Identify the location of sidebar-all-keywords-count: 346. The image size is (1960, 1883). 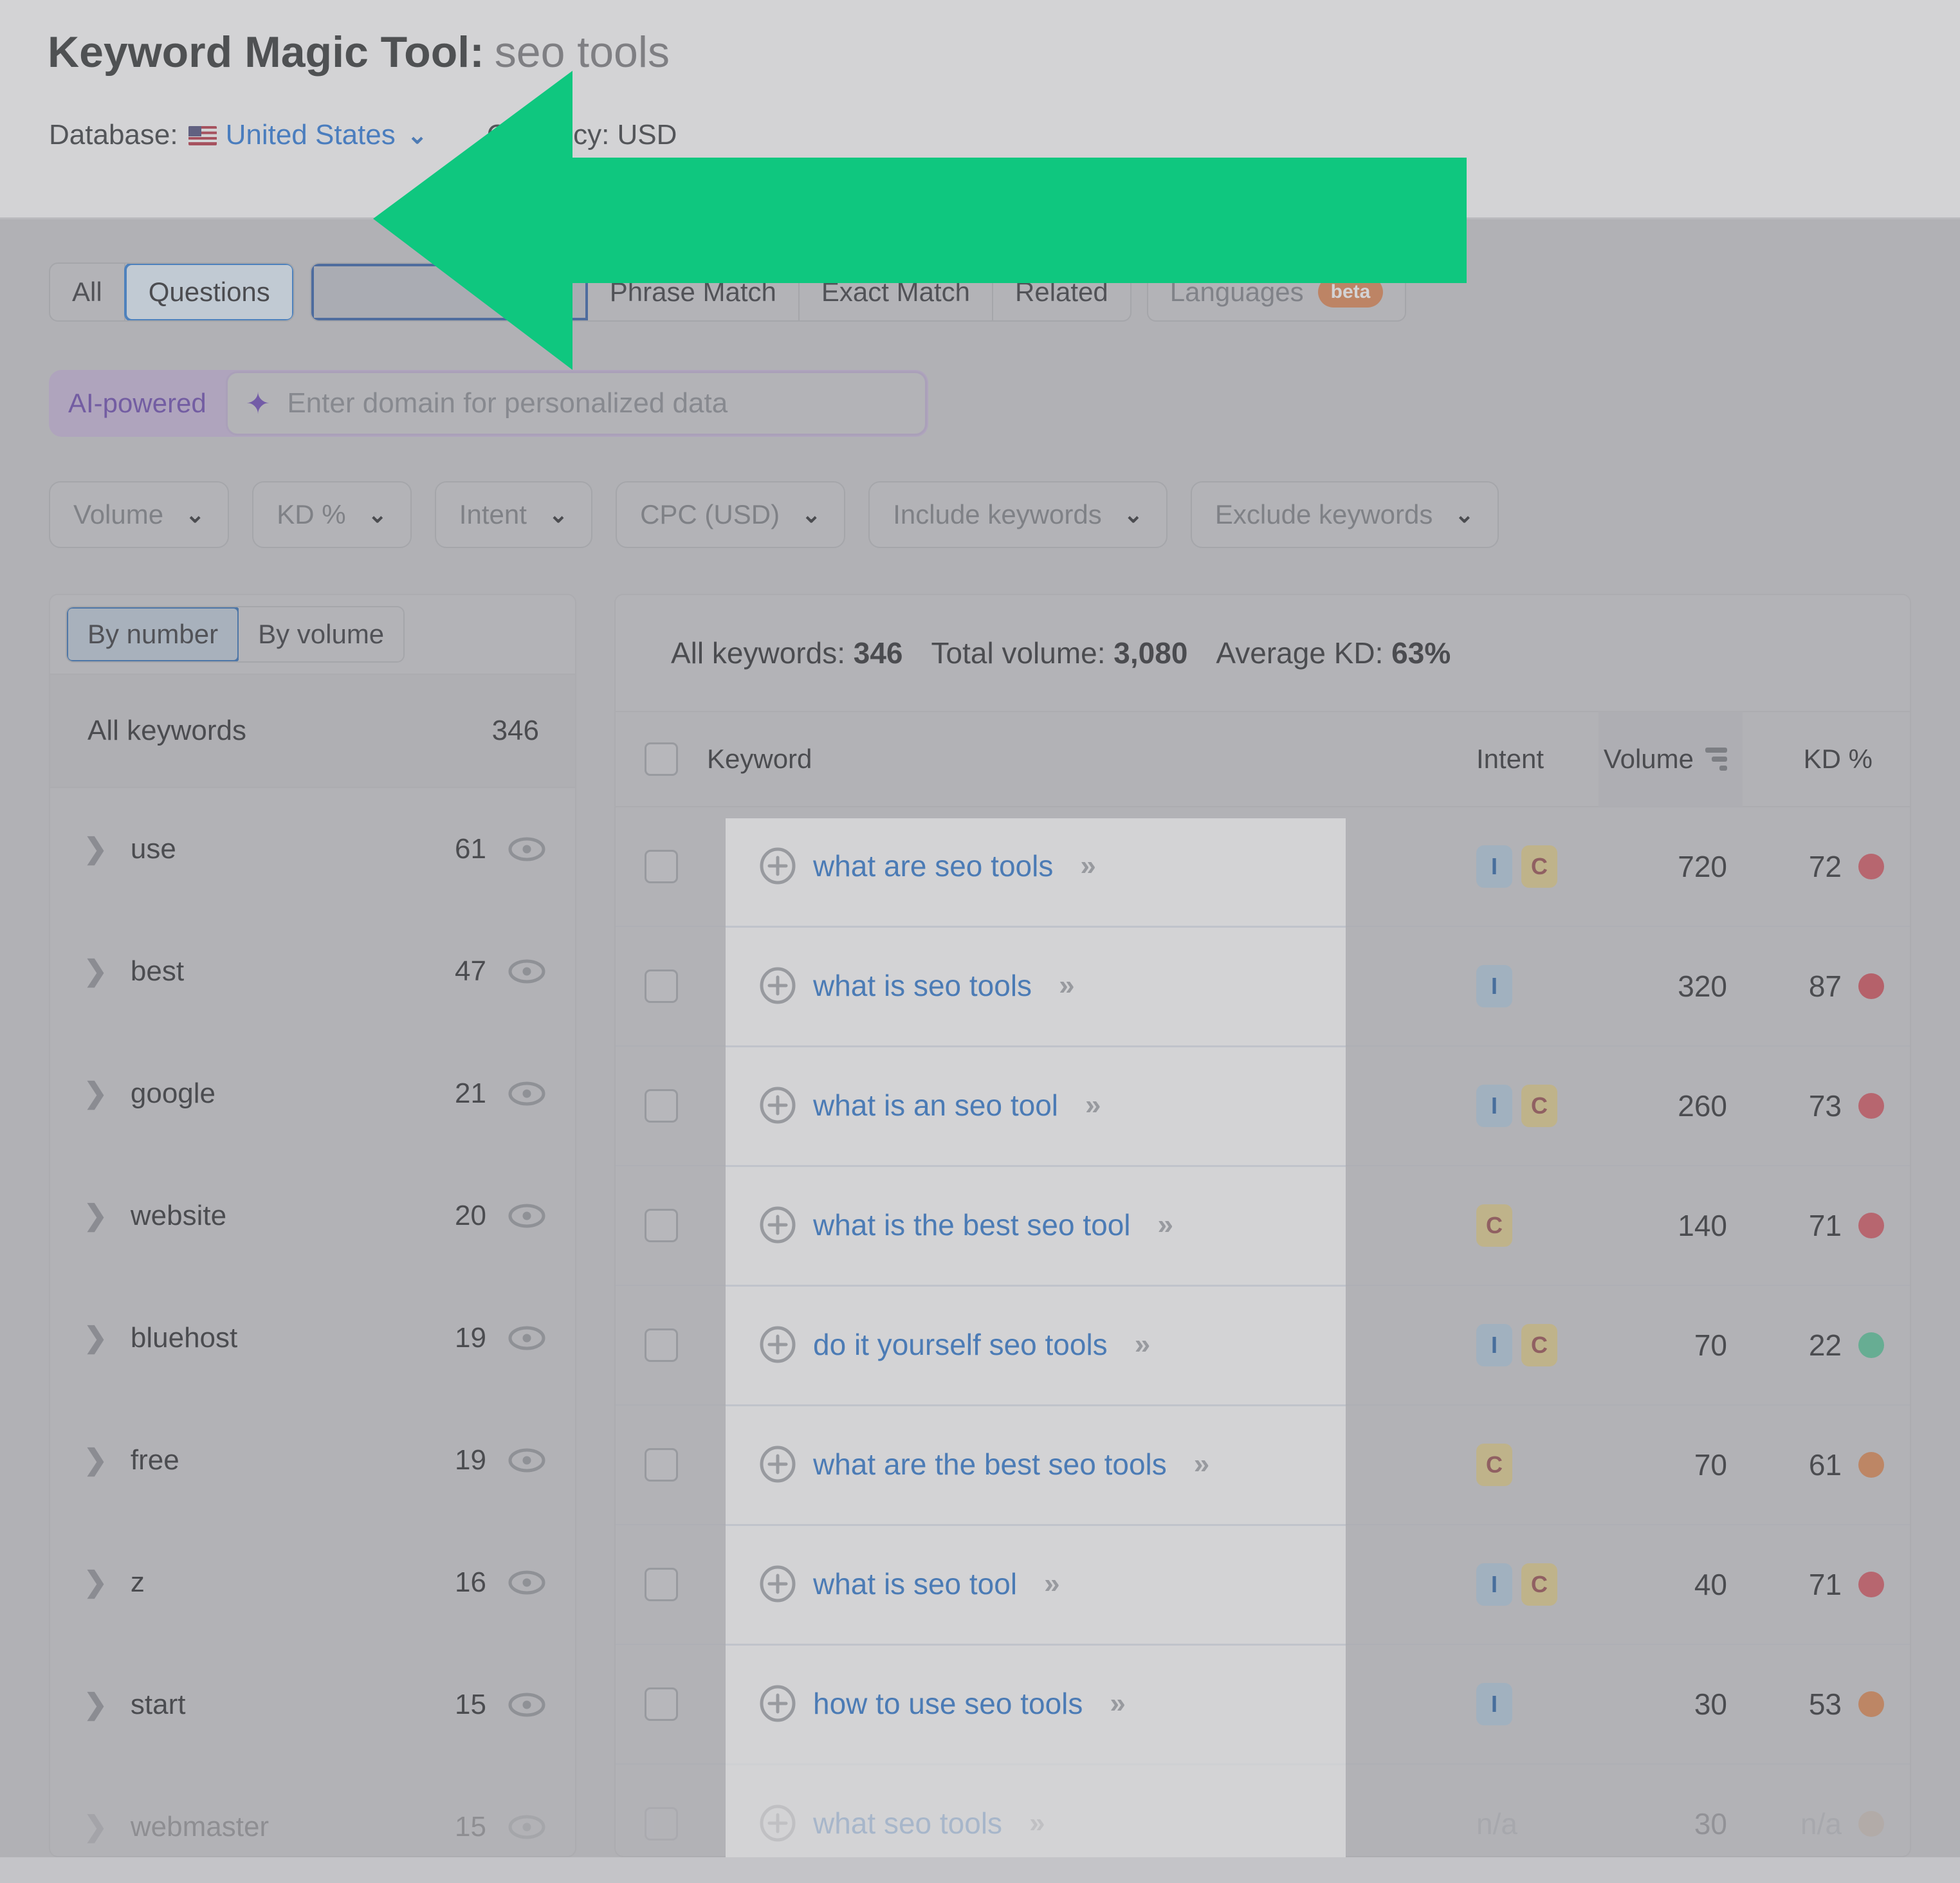
(515, 731).